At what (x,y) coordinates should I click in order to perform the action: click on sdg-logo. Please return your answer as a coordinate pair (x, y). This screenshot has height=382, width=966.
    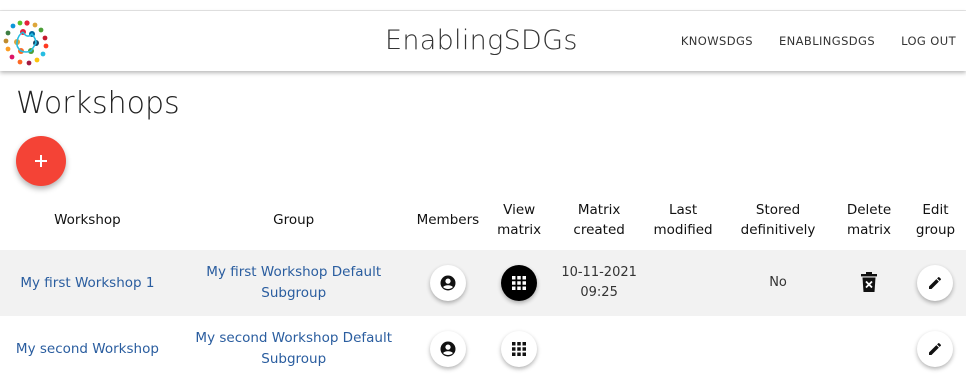
    Looking at the image, I should click on (27, 42).